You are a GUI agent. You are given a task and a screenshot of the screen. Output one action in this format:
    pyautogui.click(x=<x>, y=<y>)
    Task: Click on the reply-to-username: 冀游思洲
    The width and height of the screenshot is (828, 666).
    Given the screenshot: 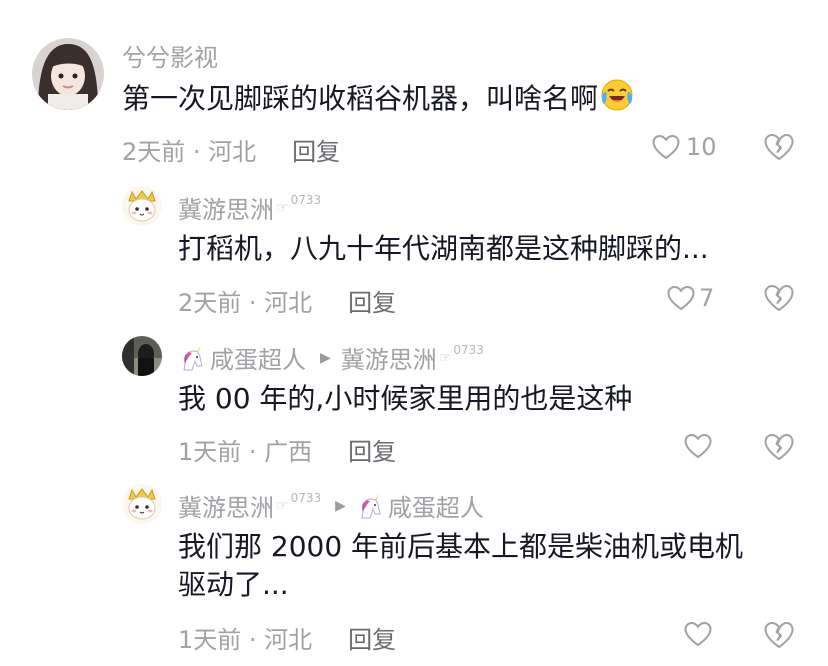 What is the action you would take?
    pyautogui.click(x=389, y=357)
    